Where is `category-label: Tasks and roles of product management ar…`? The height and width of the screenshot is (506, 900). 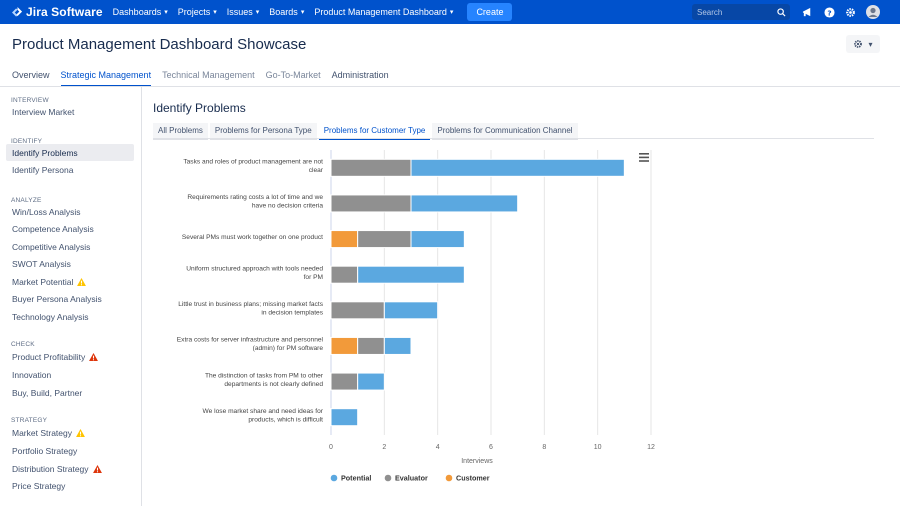
category-label: Tasks and roles of product management ar… is located at coordinates (253, 162).